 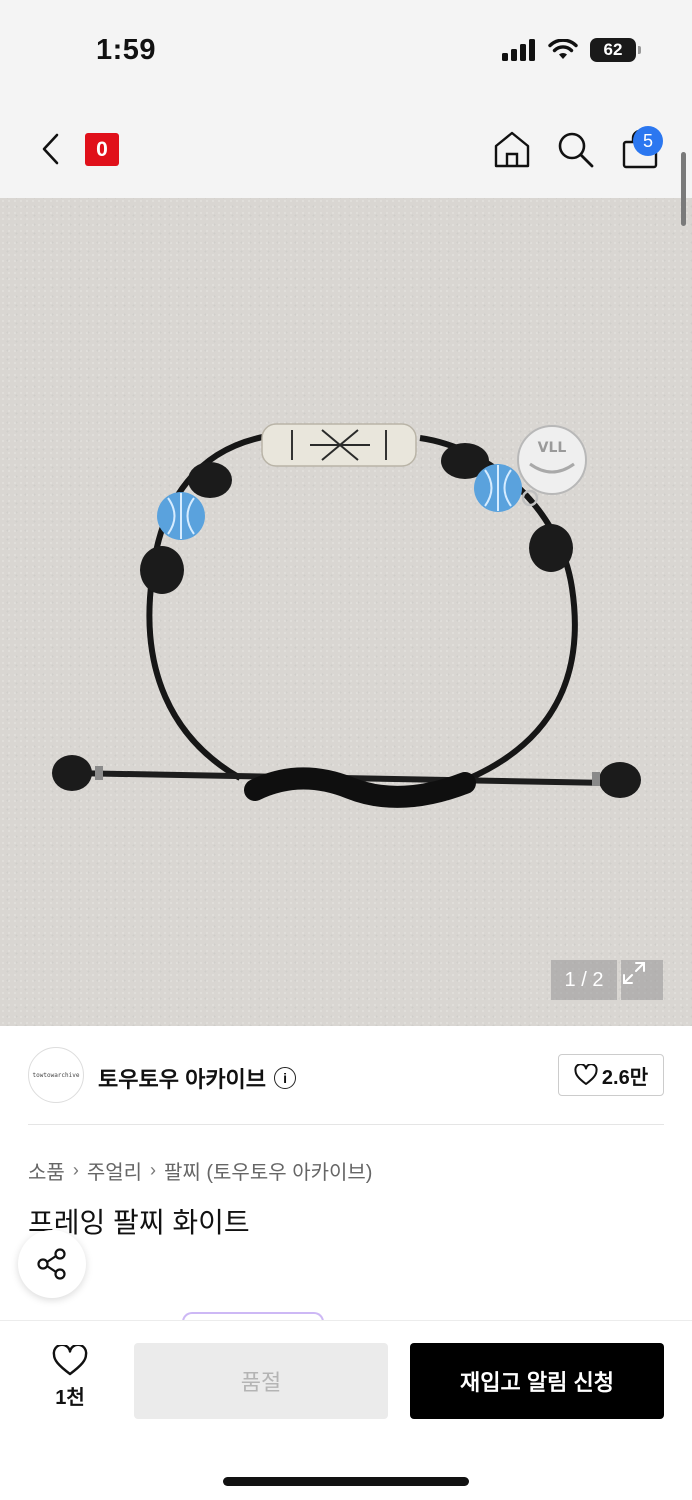 What do you see at coordinates (182, 1078) in the screenshot?
I see `brand-name: 토우토우 아카이브` at bounding box center [182, 1078].